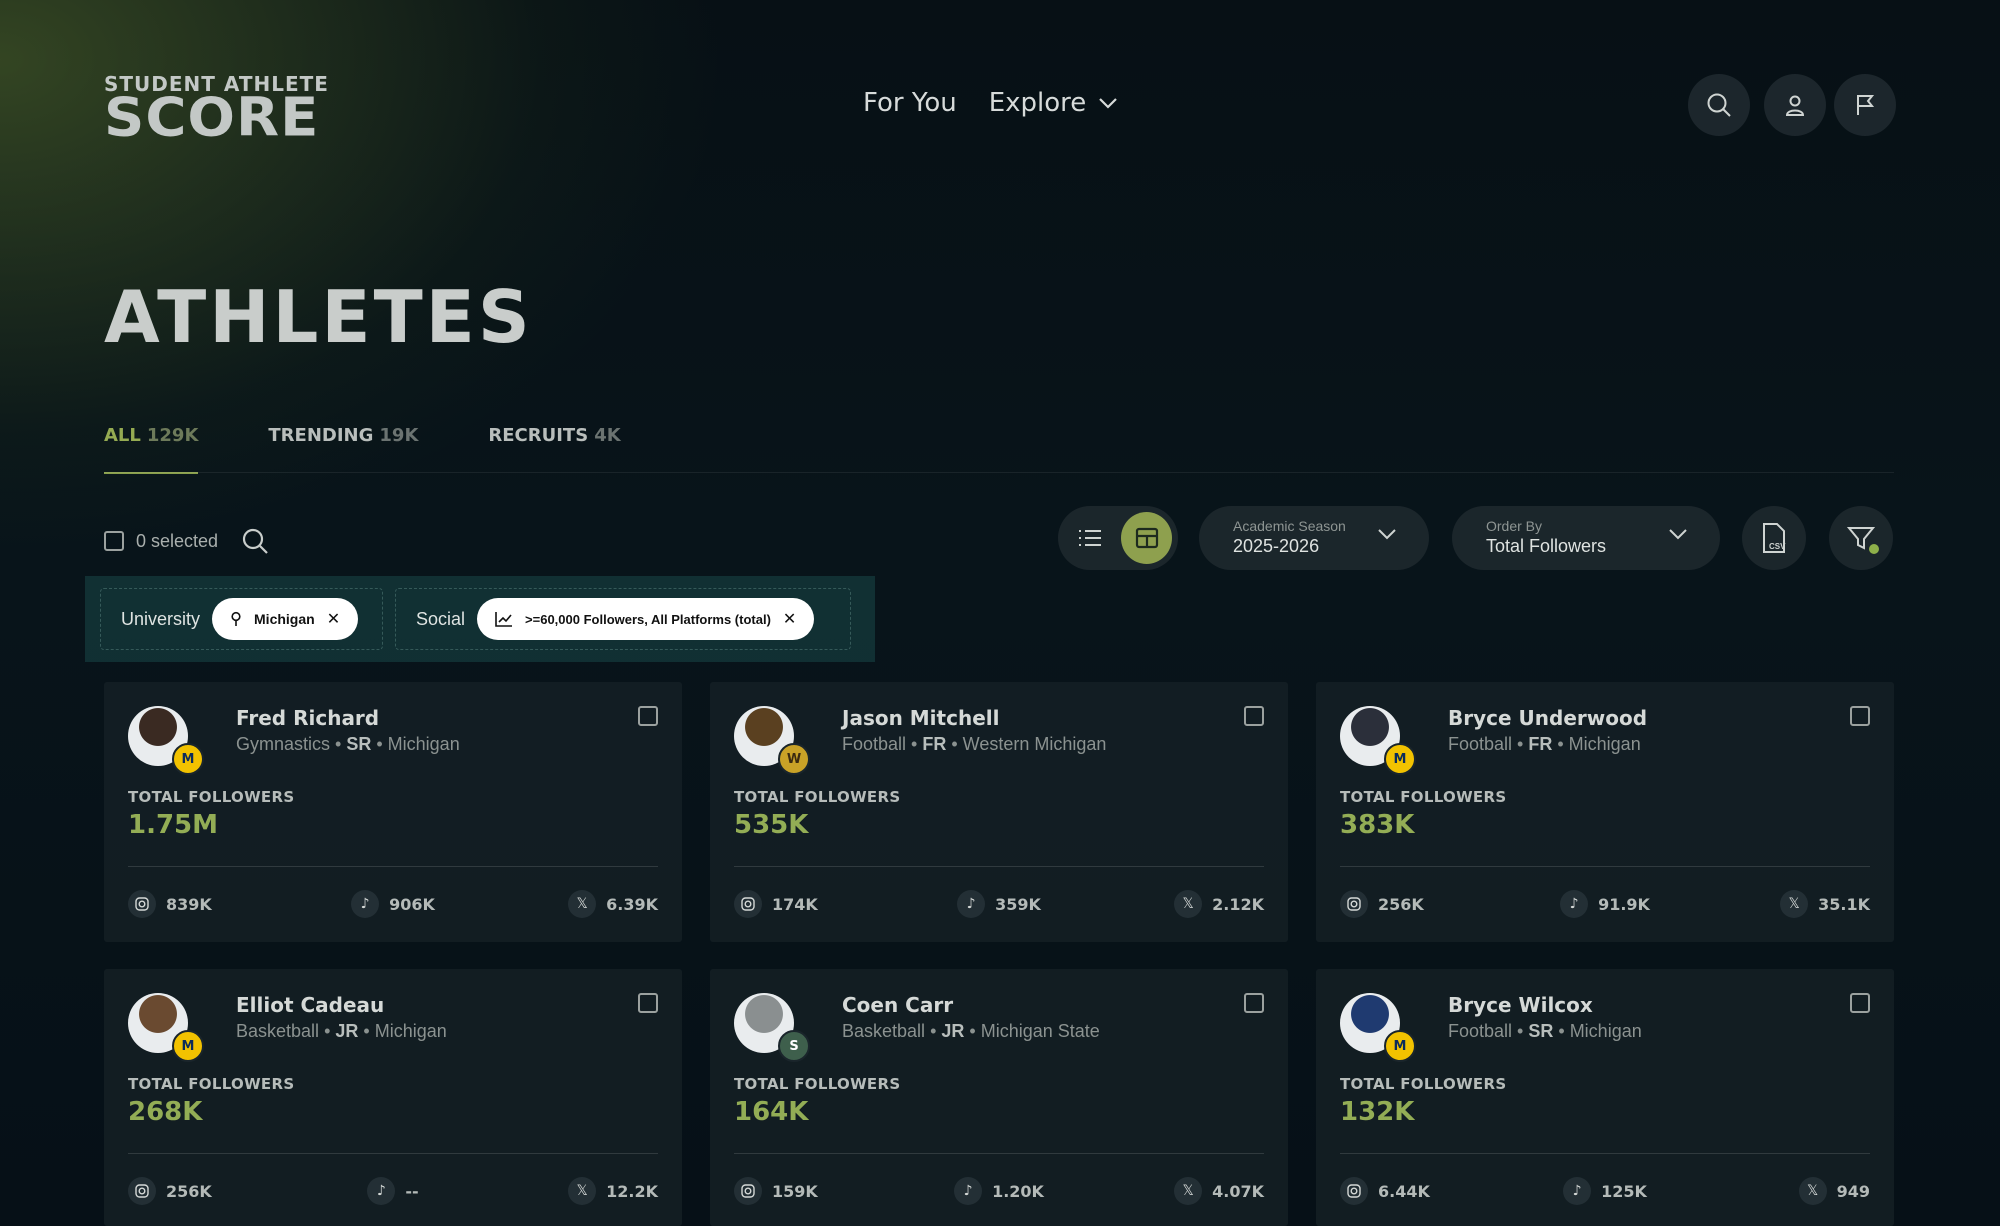 The width and height of the screenshot is (2000, 1226). I want to click on grid-icon, so click(1146, 538).